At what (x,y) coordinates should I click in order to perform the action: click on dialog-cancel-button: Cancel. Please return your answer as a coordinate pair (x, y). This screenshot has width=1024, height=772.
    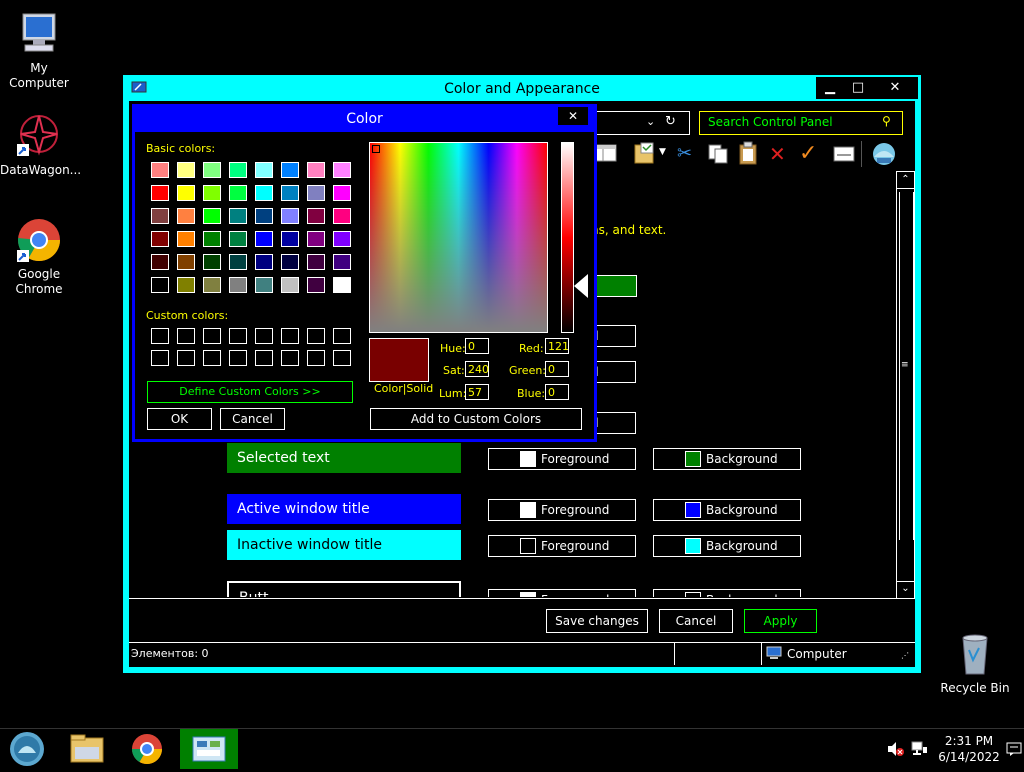
    Looking at the image, I should click on (252, 419).